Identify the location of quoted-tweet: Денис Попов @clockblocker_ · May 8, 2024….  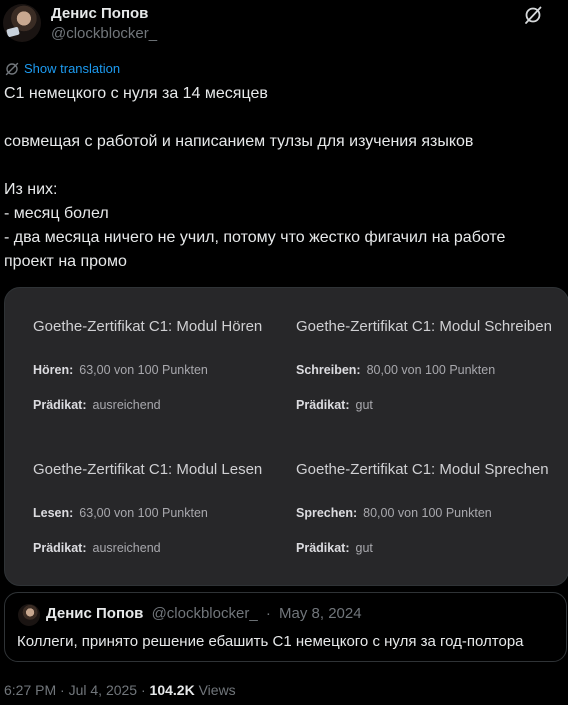
(285, 627).